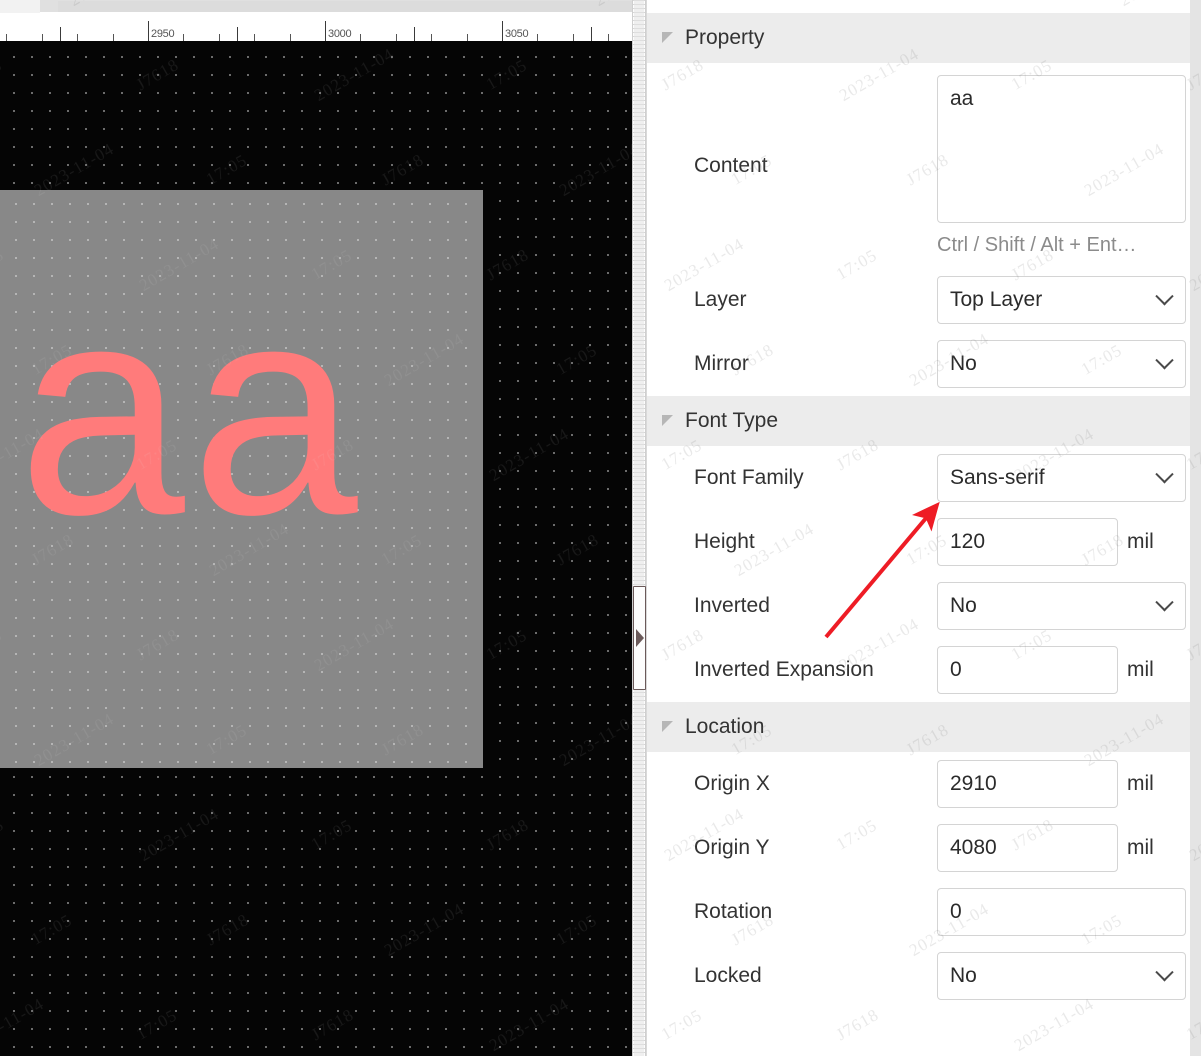  I want to click on group-header-font-type: Font Type, so click(919, 421).